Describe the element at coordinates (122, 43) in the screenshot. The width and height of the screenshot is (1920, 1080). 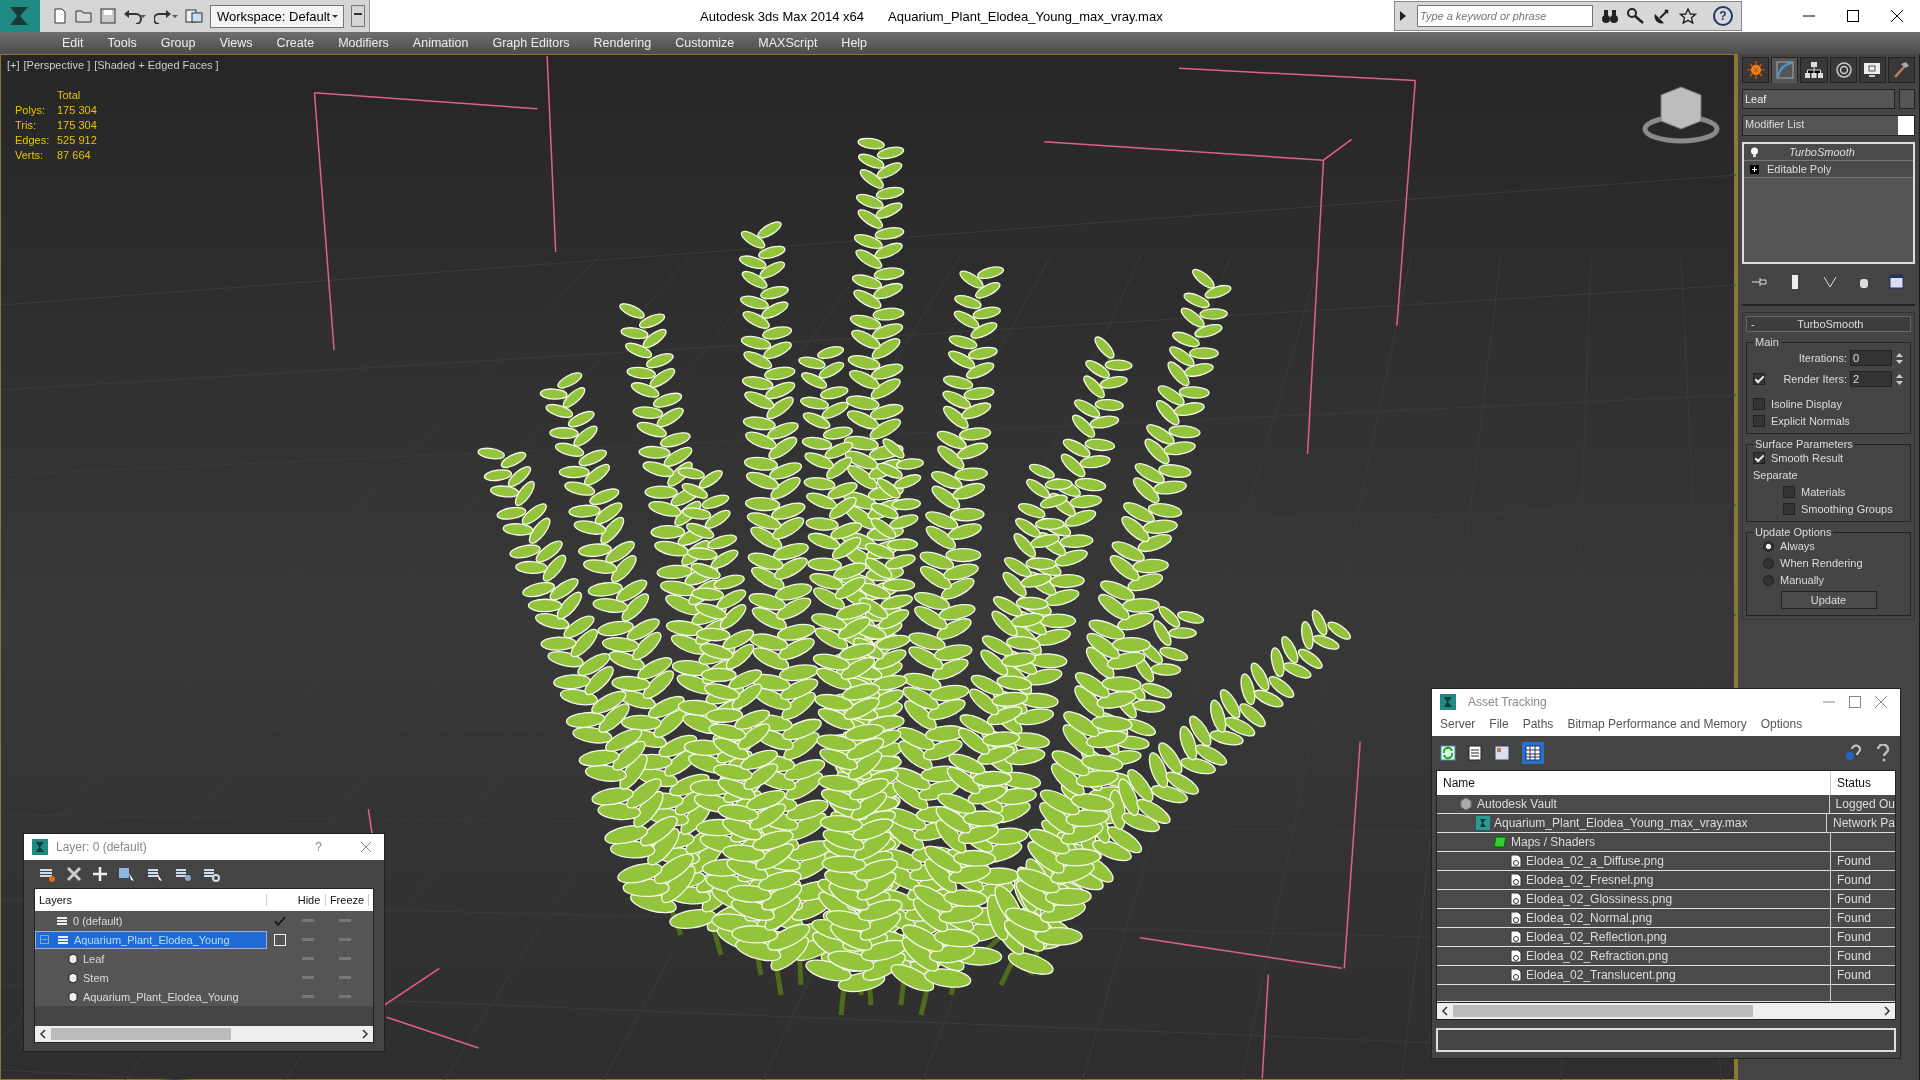
I see `menu-item: Tools` at that location.